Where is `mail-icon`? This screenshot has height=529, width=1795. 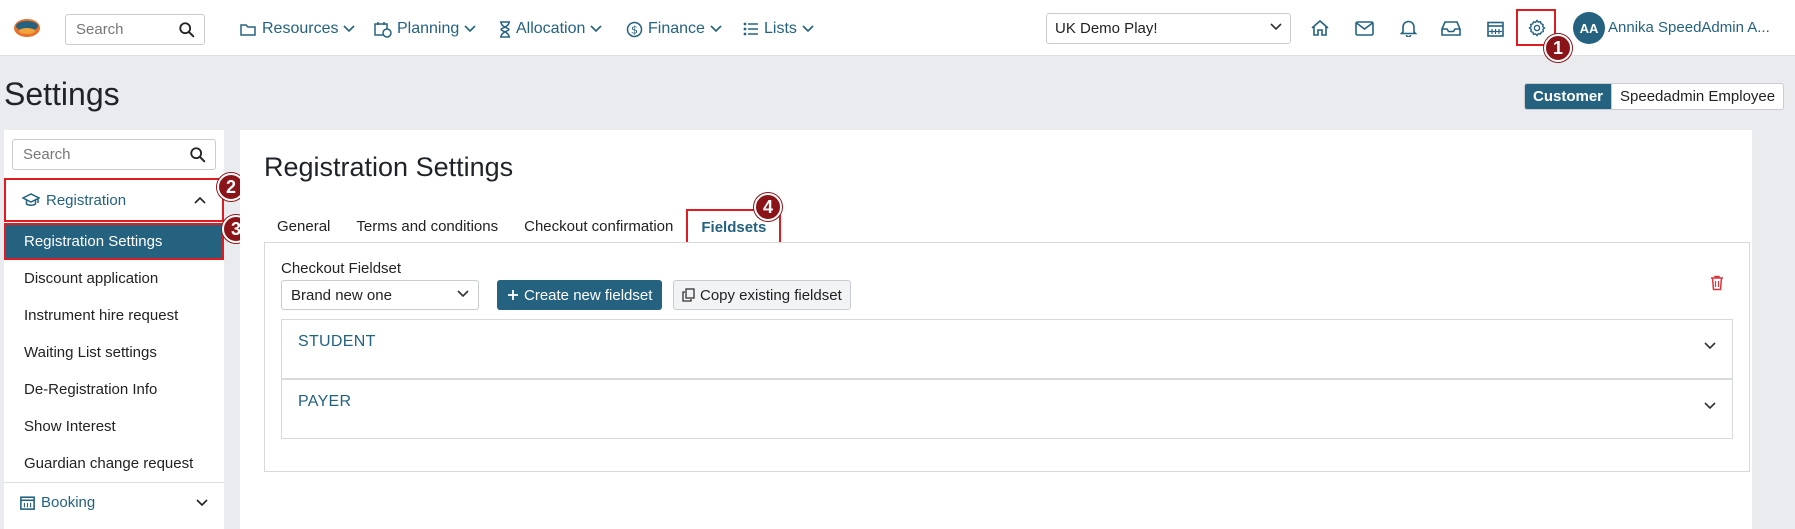
mail-icon is located at coordinates (1364, 28).